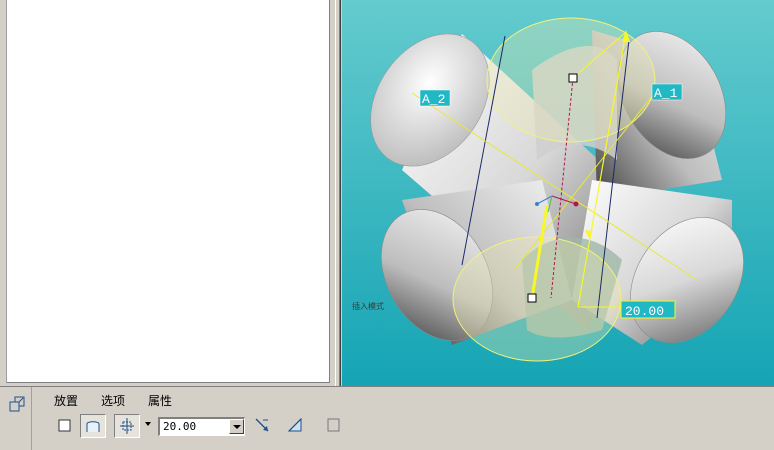 This screenshot has height=450, width=774. What do you see at coordinates (31, 418) in the screenshot?
I see `dashboard-separator` at bounding box center [31, 418].